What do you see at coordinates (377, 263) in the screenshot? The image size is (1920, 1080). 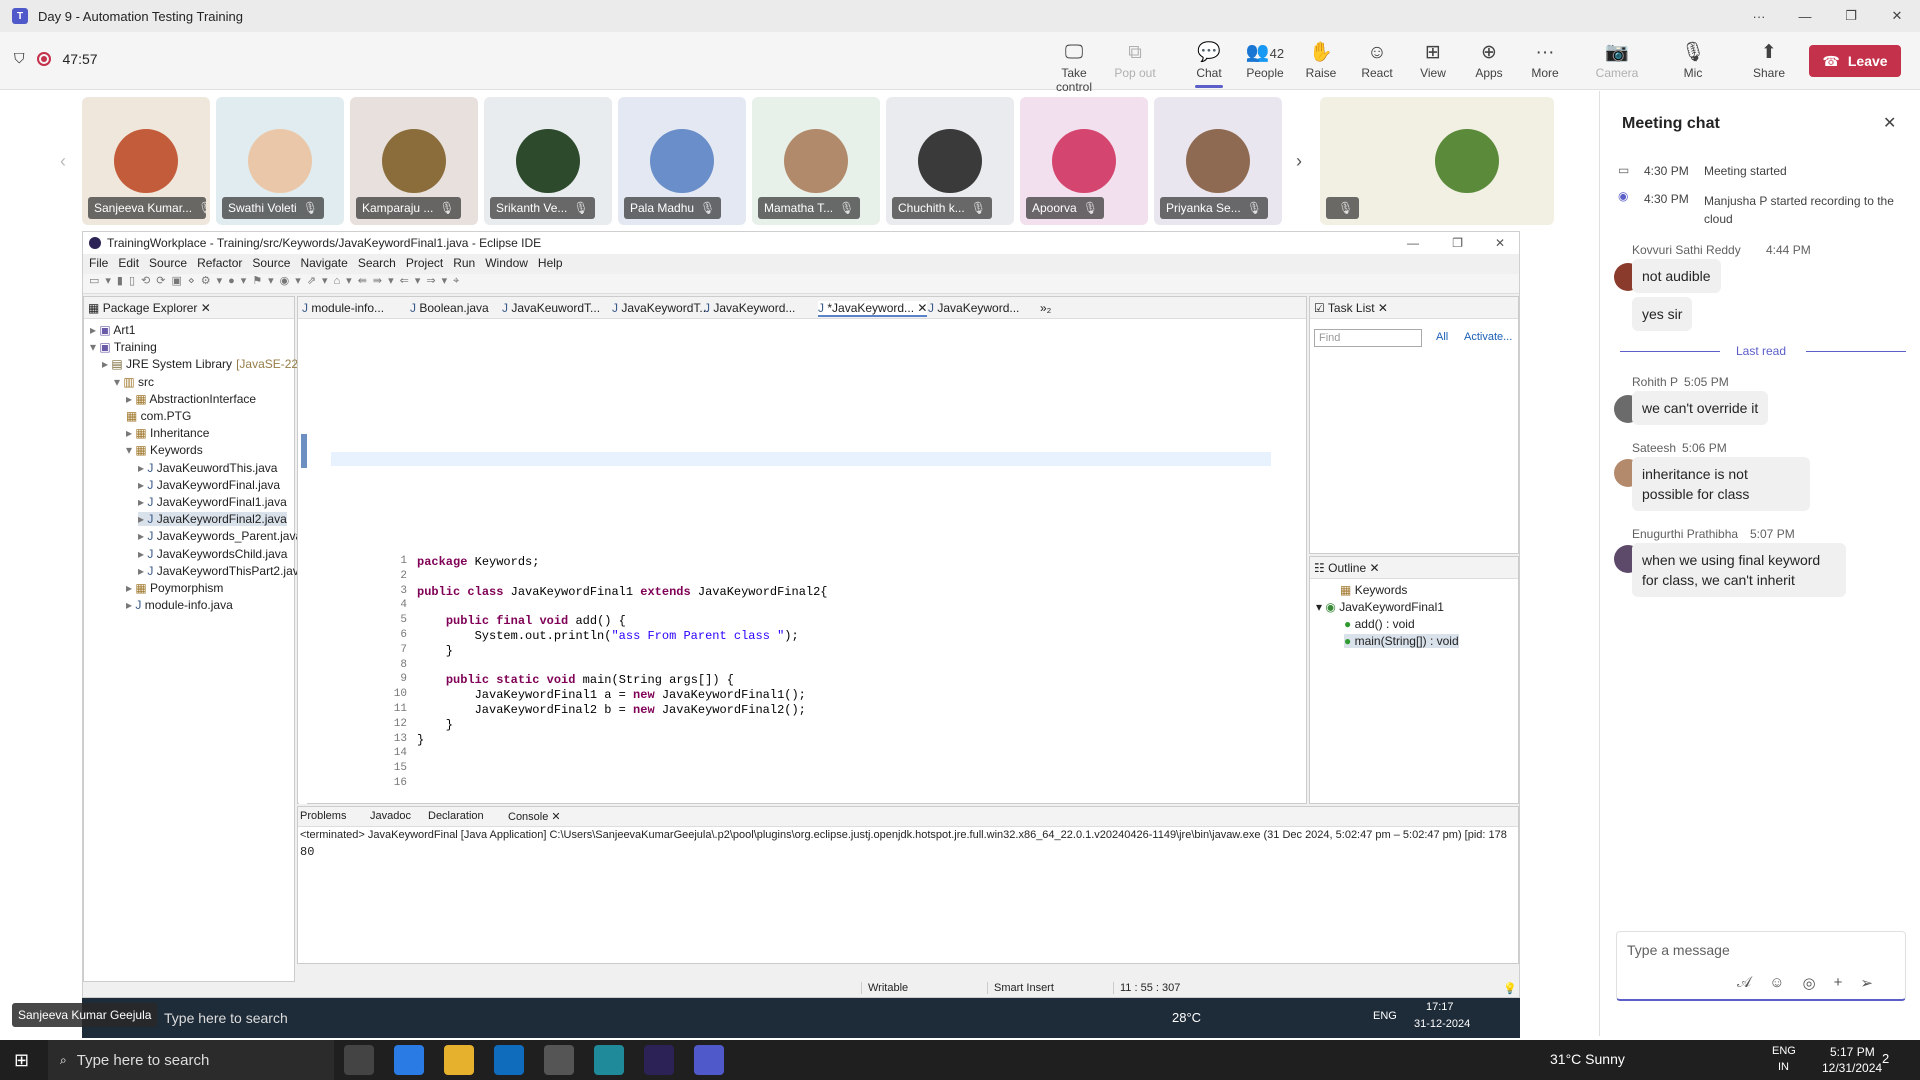 I see `menu-item: Search` at bounding box center [377, 263].